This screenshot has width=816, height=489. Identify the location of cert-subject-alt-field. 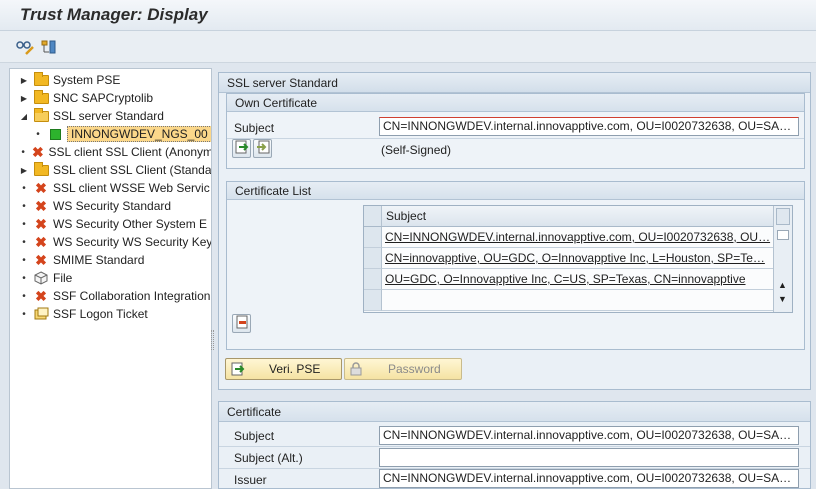
(589, 457).